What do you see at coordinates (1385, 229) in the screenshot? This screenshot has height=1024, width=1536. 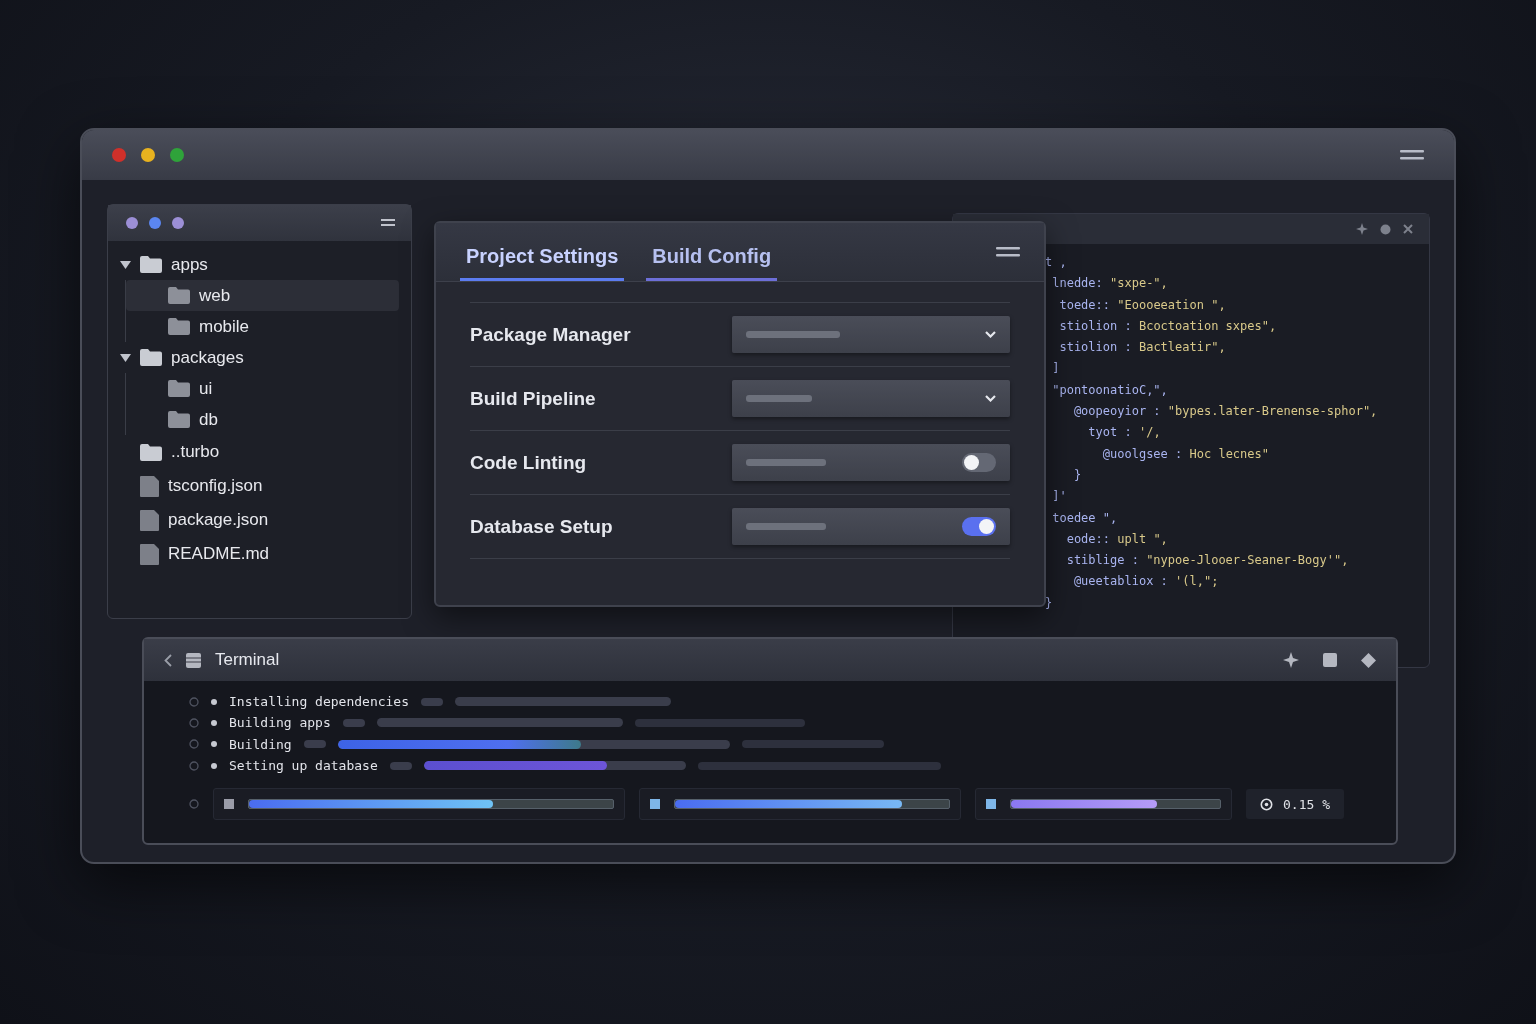 I see `circle-icon` at bounding box center [1385, 229].